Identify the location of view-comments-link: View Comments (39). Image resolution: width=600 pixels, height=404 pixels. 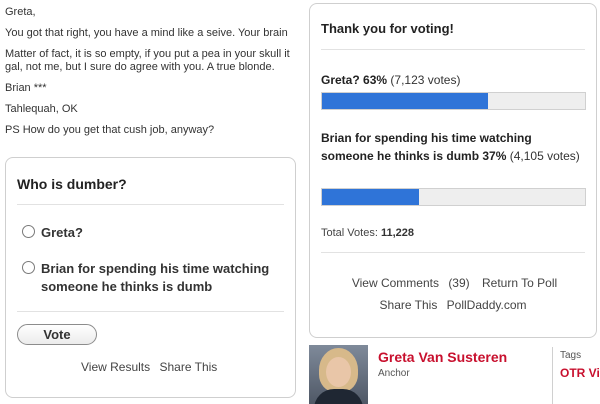
(412, 283).